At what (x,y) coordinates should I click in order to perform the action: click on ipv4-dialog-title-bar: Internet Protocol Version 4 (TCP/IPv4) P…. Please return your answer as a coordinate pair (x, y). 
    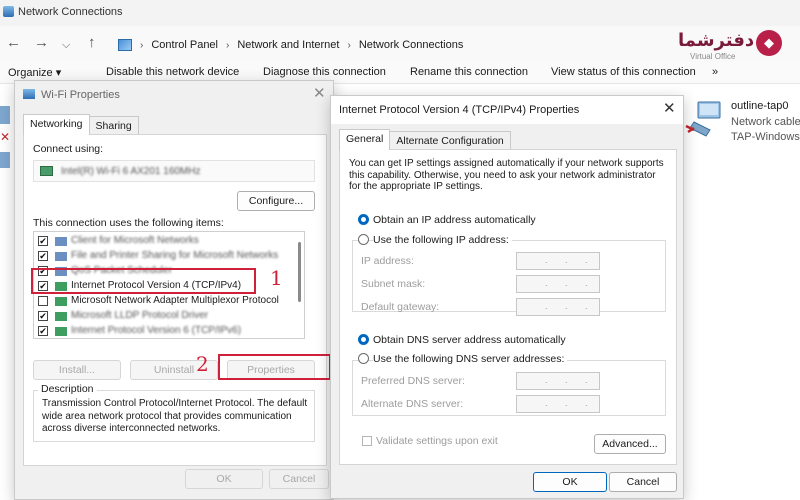
    Looking at the image, I should click on (507, 110).